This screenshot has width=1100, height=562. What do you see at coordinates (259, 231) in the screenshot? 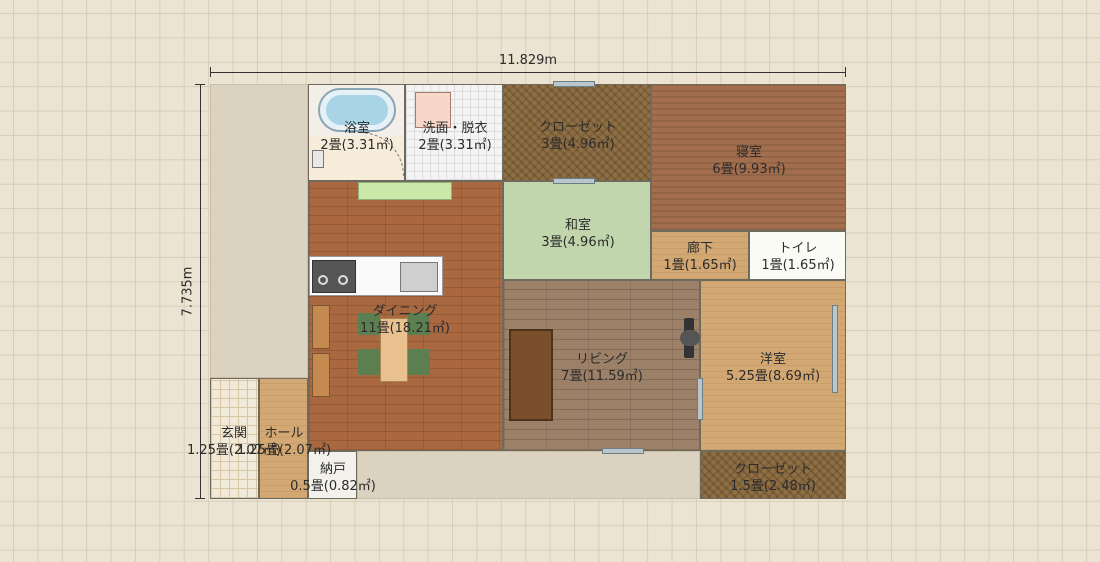
I see `side-yard` at bounding box center [259, 231].